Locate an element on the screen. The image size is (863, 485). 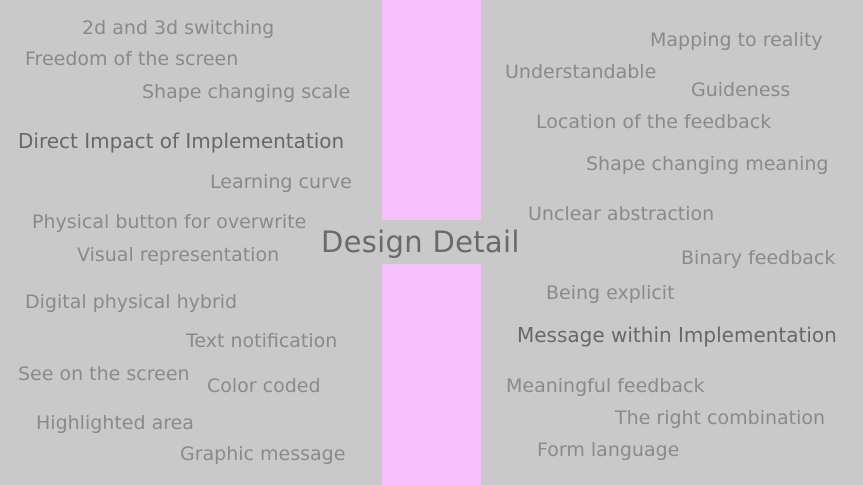
phrase-understandable: Understandable is located at coordinates (581, 72).